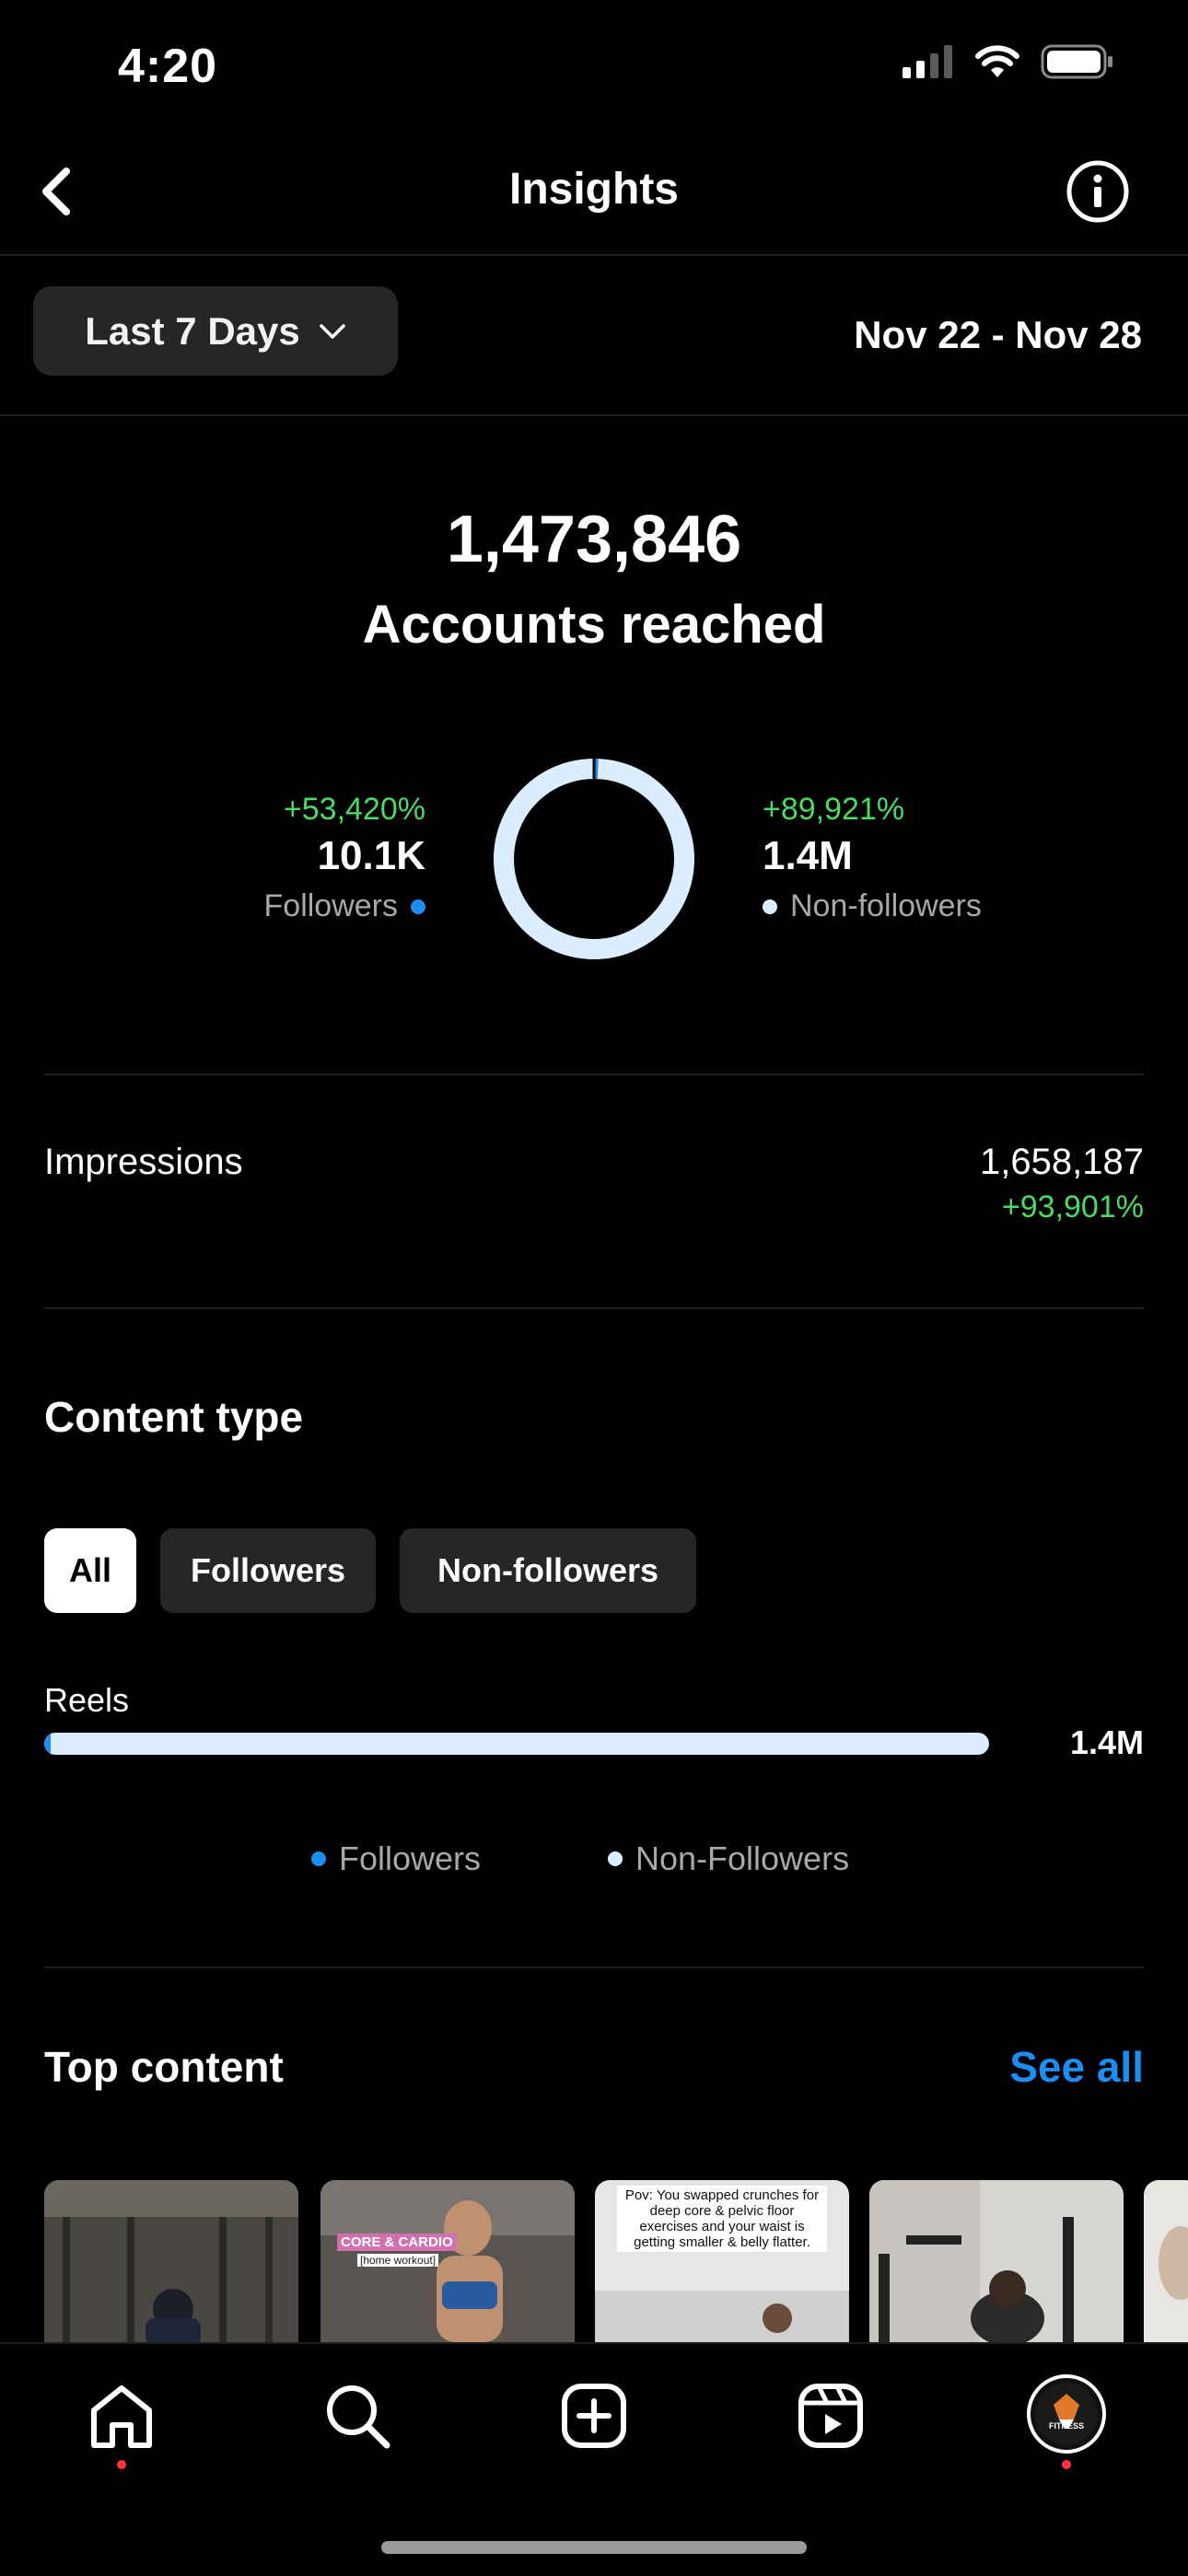 The height and width of the screenshot is (2576, 1188). I want to click on profile-notification-dot, so click(1066, 2464).